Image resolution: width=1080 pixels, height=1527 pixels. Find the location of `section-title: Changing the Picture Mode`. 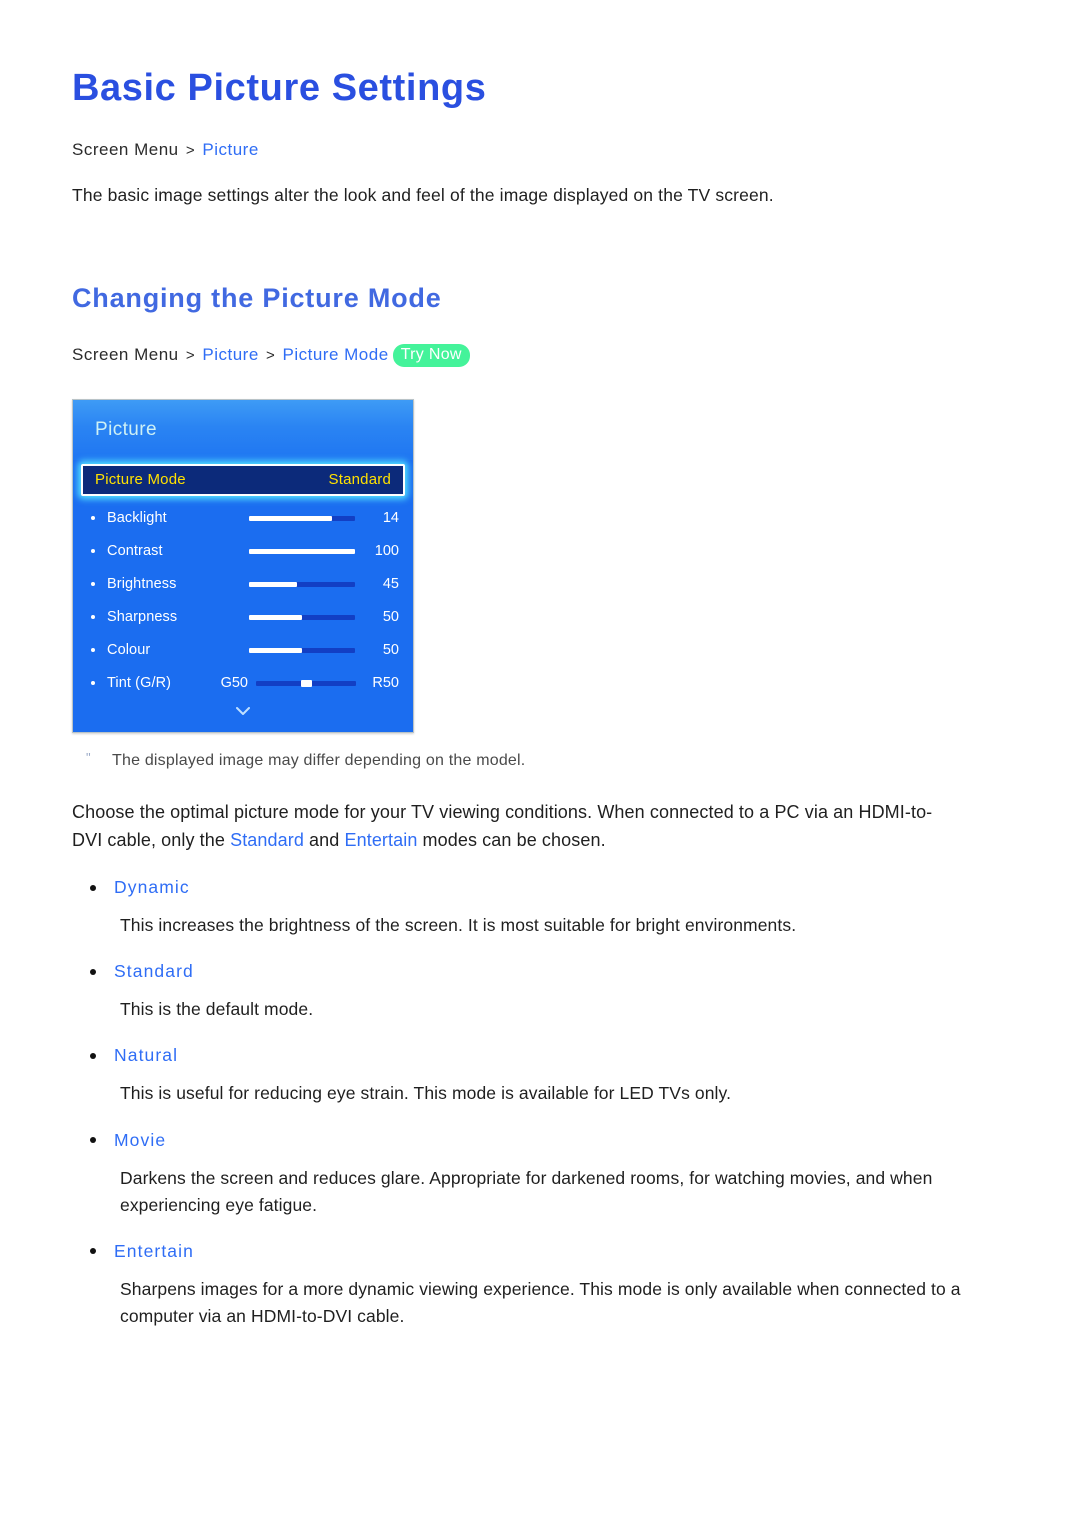

section-title: Changing the Picture Mode is located at coordinates (257, 298).